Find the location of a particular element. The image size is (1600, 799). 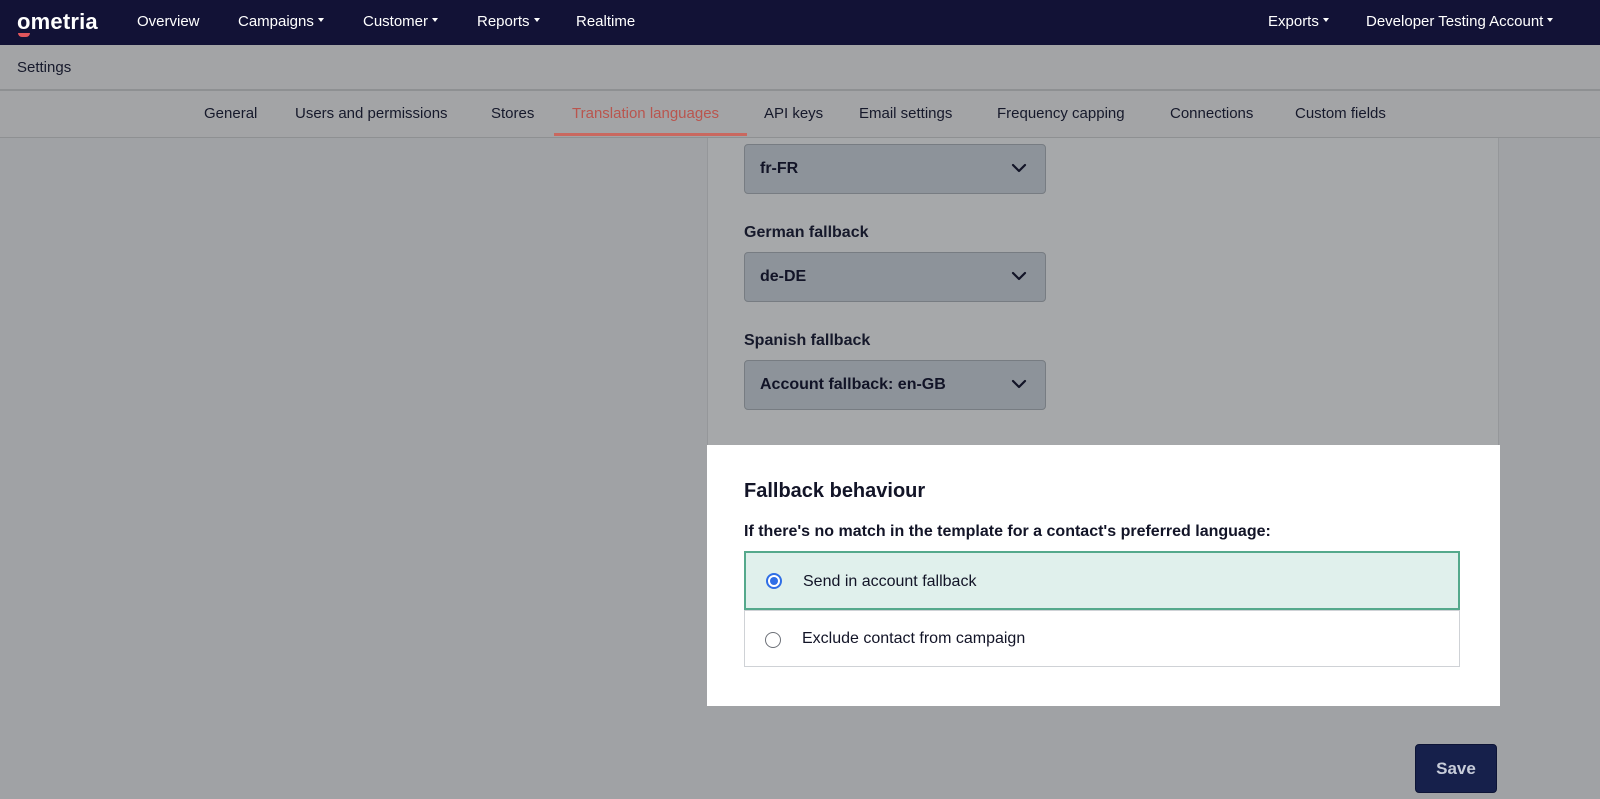

tab-connections: Connections is located at coordinates (1211, 113).